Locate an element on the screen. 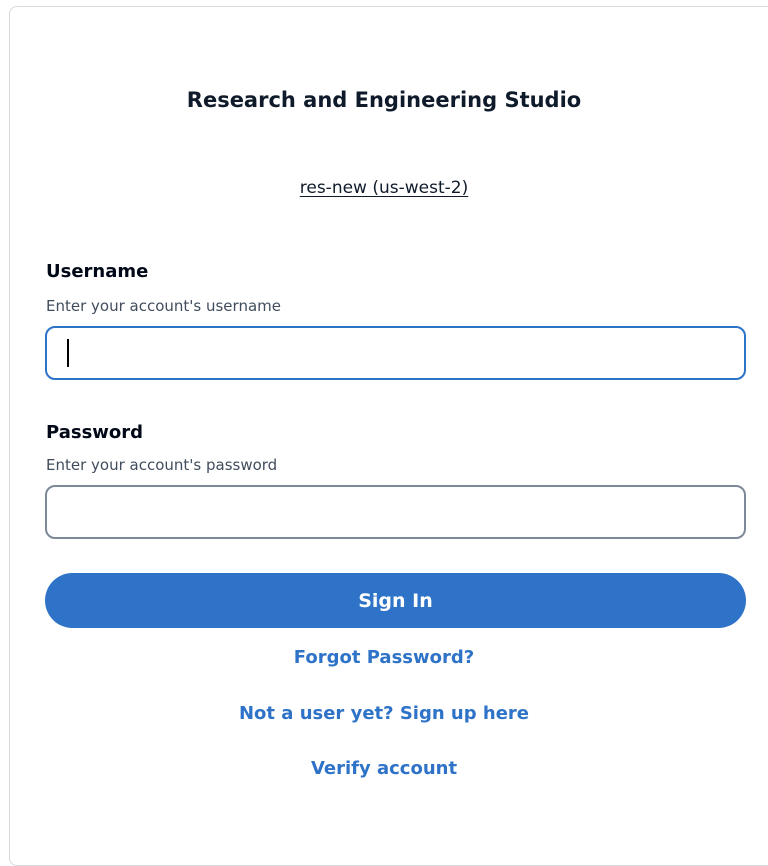 The height and width of the screenshot is (866, 768). sign-up-link: Not a user yet? Sign up here is located at coordinates (384, 713).